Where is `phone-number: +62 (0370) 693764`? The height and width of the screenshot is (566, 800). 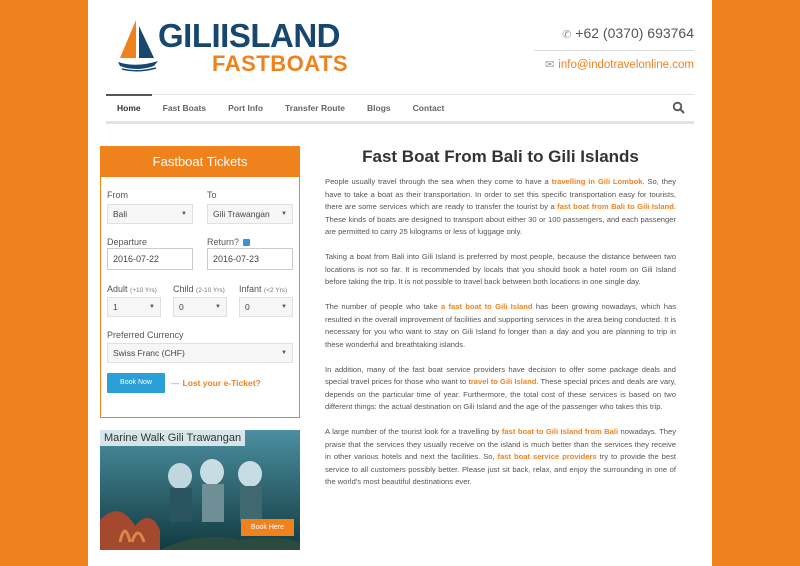 phone-number: +62 (0370) 693764 is located at coordinates (634, 33).